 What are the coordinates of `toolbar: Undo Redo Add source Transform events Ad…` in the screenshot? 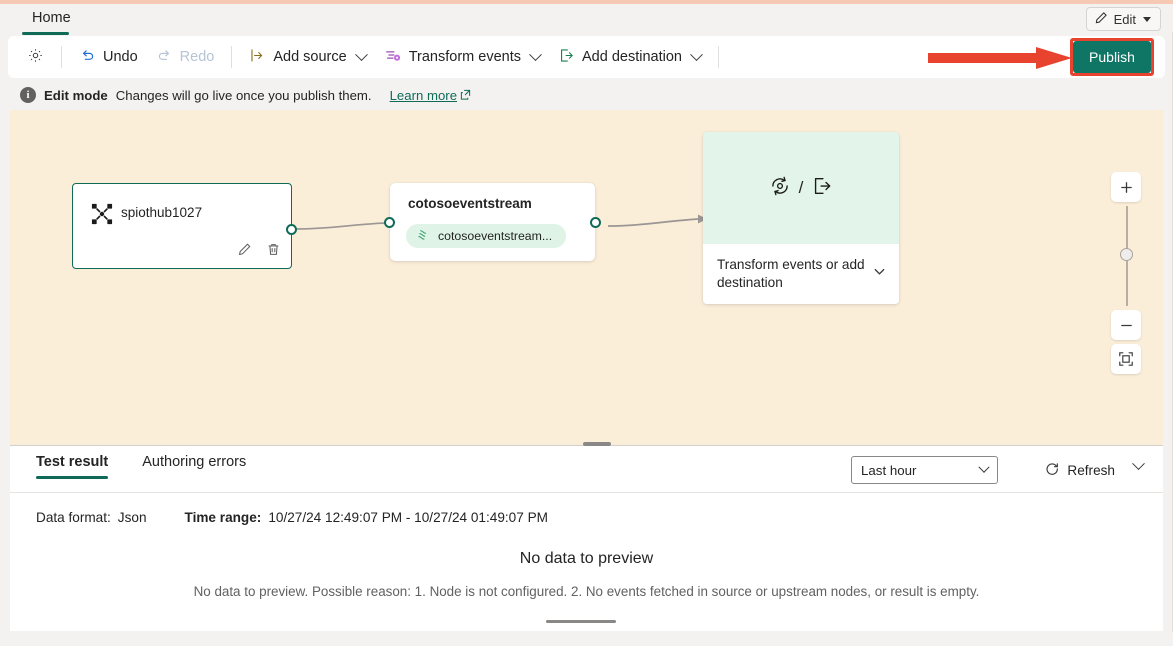 It's located at (586, 57).